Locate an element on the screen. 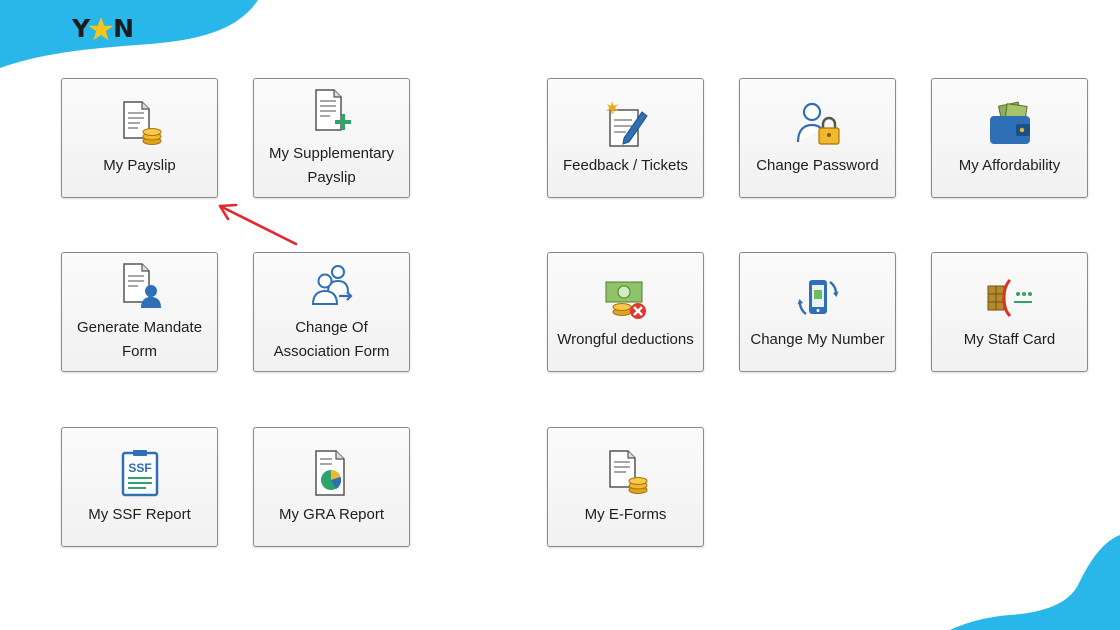  tile-my-gra-report: My GRA Report is located at coordinates (331, 487).